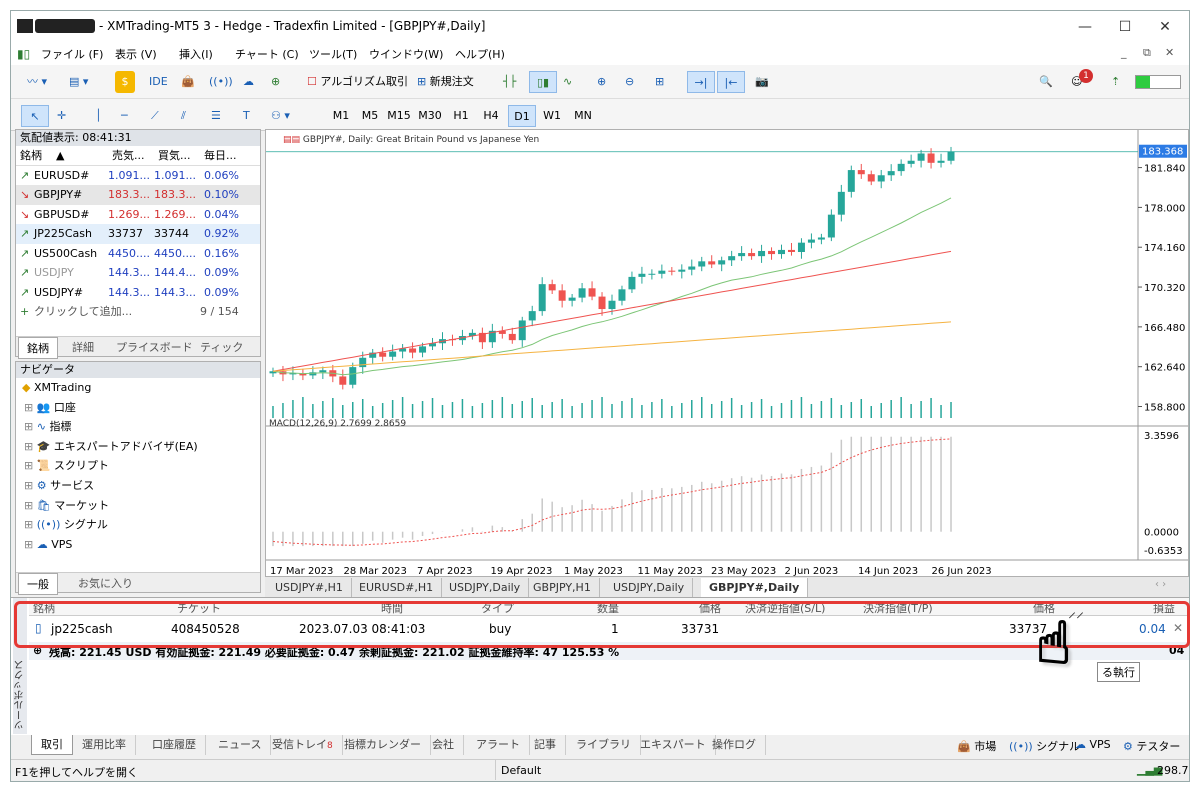  What do you see at coordinates (138, 312) in the screenshot?
I see `add-symbol-row: + クリックして追加... 9 / 154` at bounding box center [138, 312].